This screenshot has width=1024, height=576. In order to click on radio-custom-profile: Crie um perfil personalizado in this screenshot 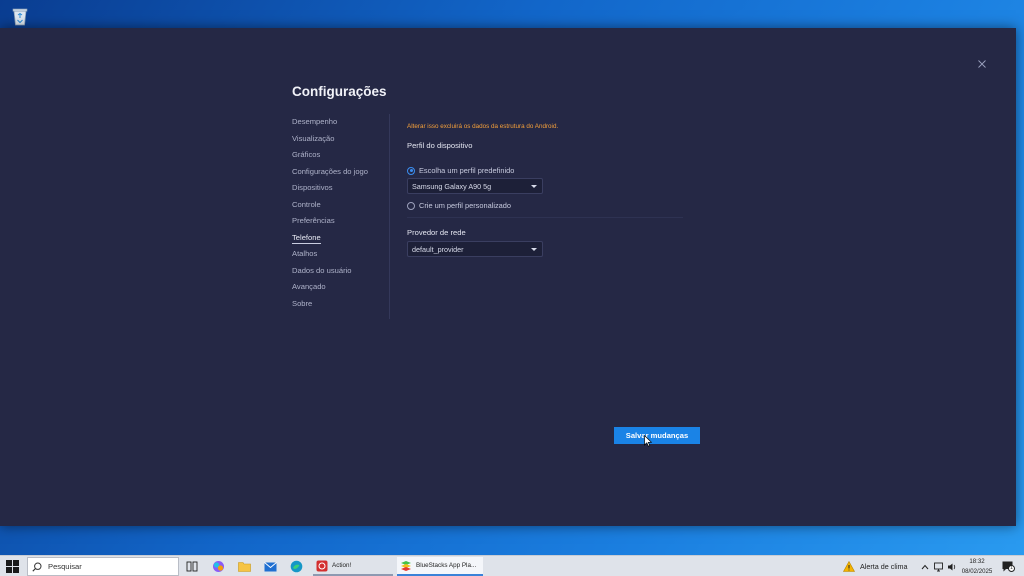, I will do `click(459, 205)`.